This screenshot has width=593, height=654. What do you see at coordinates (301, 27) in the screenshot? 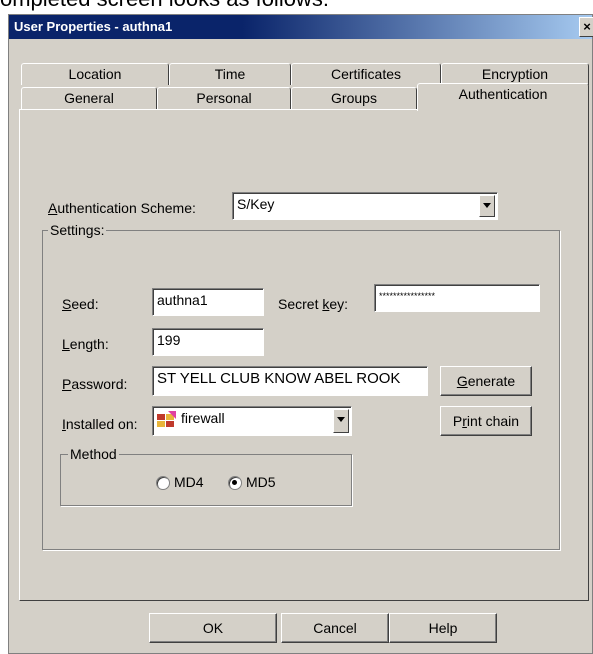
I see `title-bar: User Properties - authna1 ×` at bounding box center [301, 27].